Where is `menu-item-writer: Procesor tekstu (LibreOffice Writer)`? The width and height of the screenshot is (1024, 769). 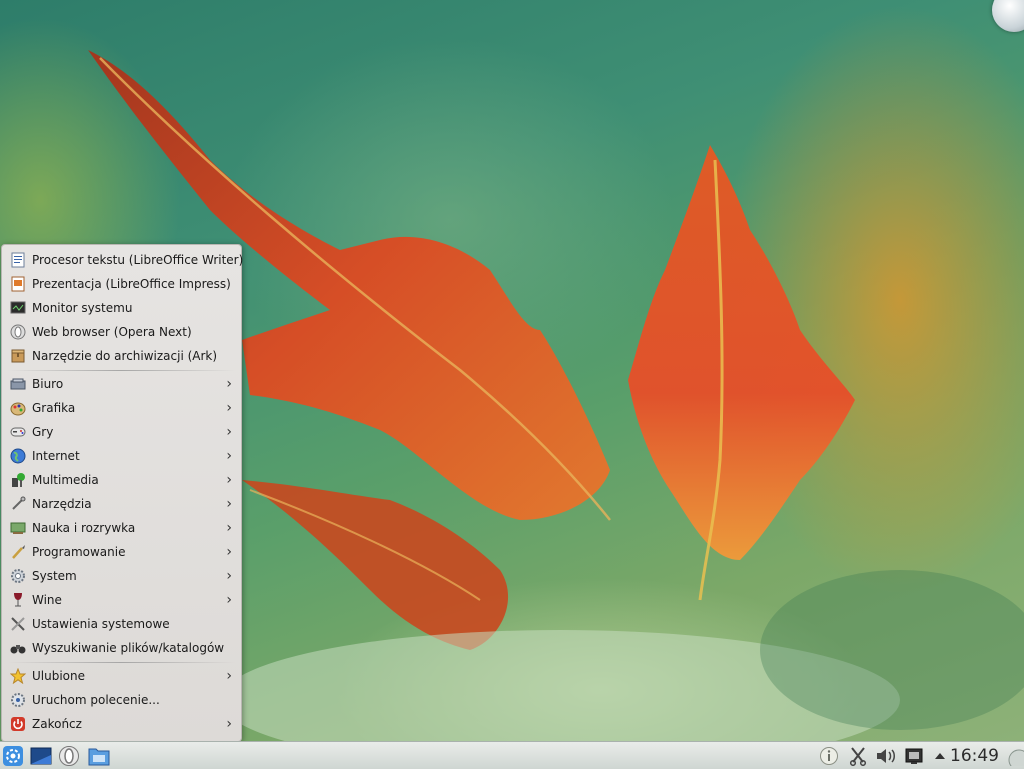
menu-item-writer: Procesor tekstu (LibreOffice Writer) is located at coordinates (123, 260).